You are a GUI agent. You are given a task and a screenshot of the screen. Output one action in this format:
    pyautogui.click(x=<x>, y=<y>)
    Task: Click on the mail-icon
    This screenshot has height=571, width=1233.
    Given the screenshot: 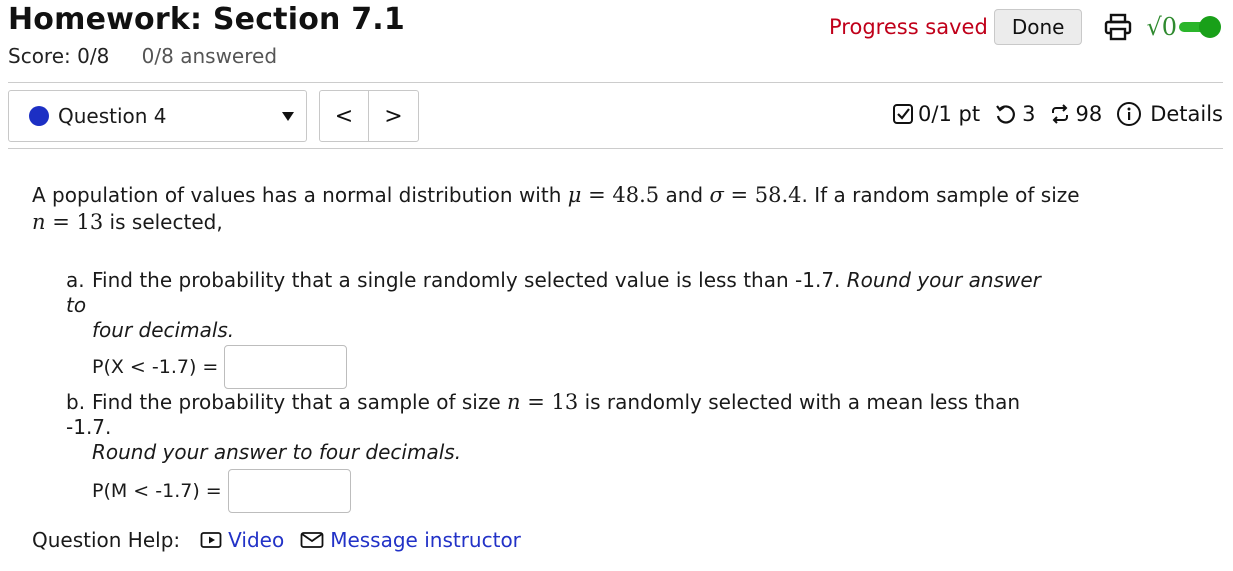 What is the action you would take?
    pyautogui.click(x=312, y=540)
    